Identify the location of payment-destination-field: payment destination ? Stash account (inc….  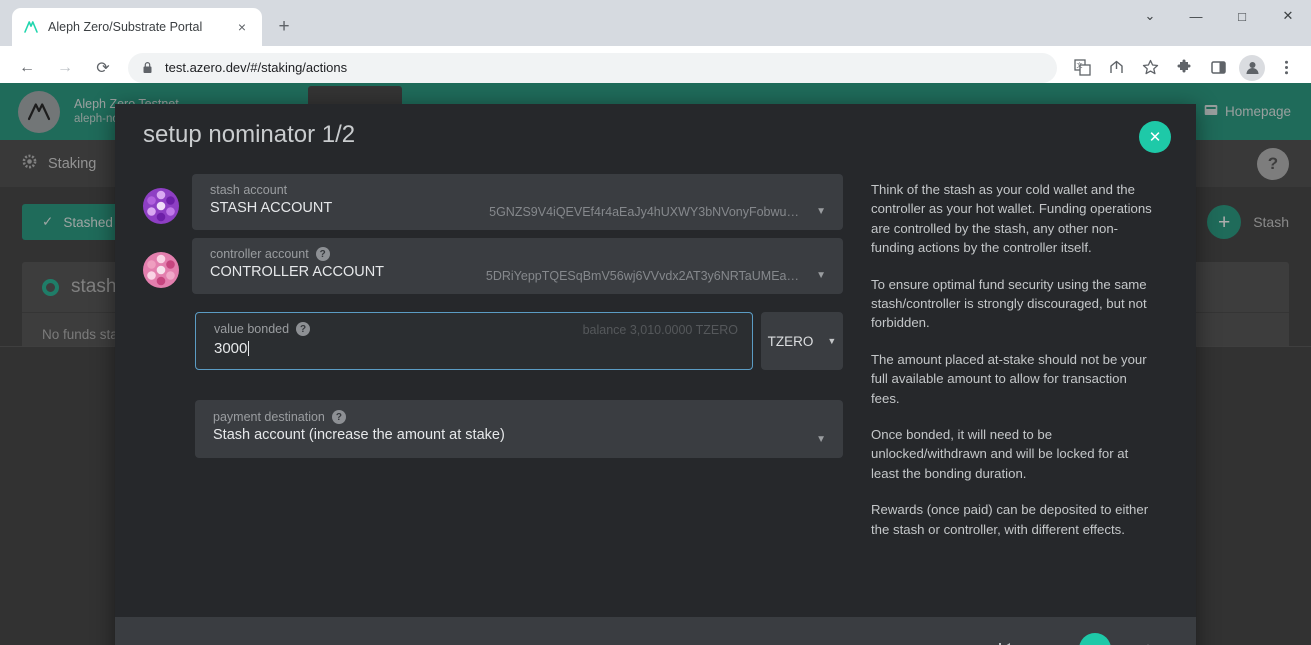
(519, 429).